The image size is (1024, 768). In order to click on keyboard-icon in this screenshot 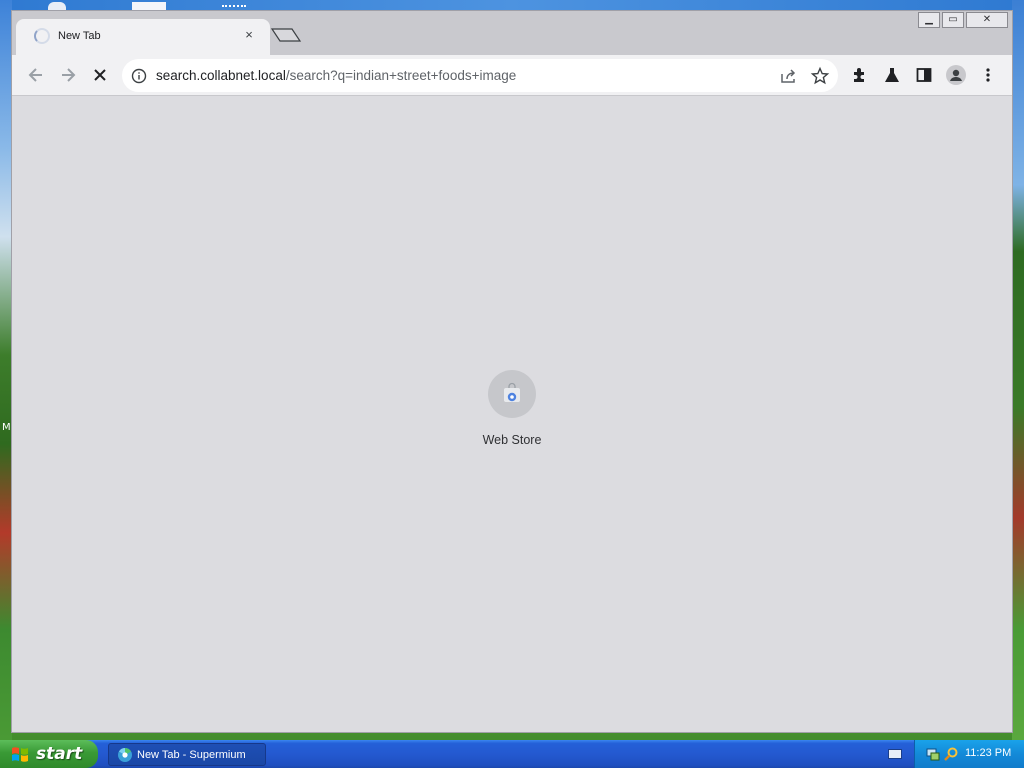, I will do `click(895, 754)`.